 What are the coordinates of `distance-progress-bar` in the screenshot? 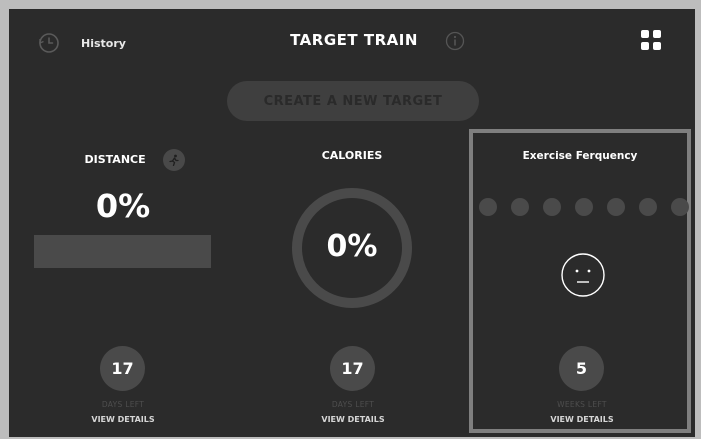 It's located at (122, 251).